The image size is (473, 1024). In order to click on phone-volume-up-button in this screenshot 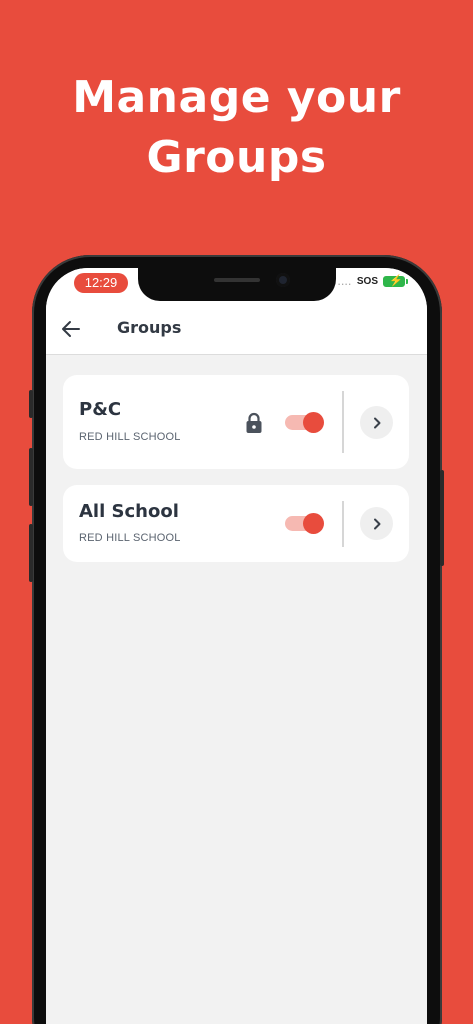, I will do `click(31, 477)`.